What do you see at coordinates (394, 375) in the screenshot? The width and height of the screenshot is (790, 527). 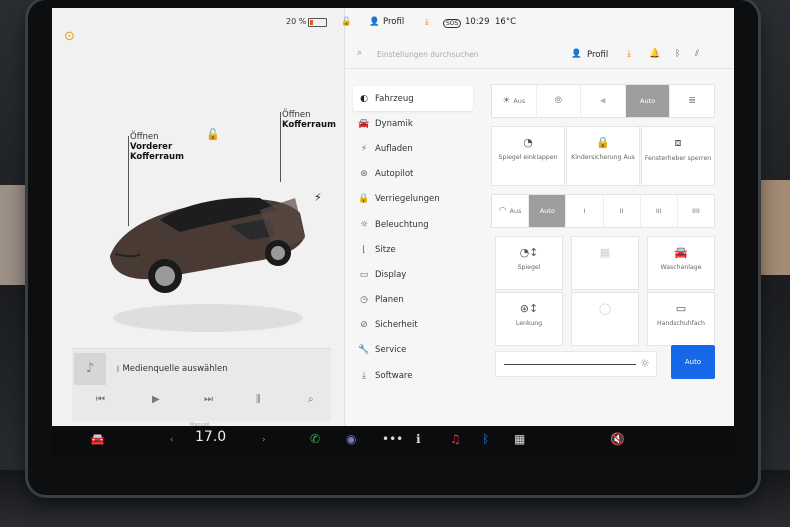 I see `sidebar-item-label: Software` at bounding box center [394, 375].